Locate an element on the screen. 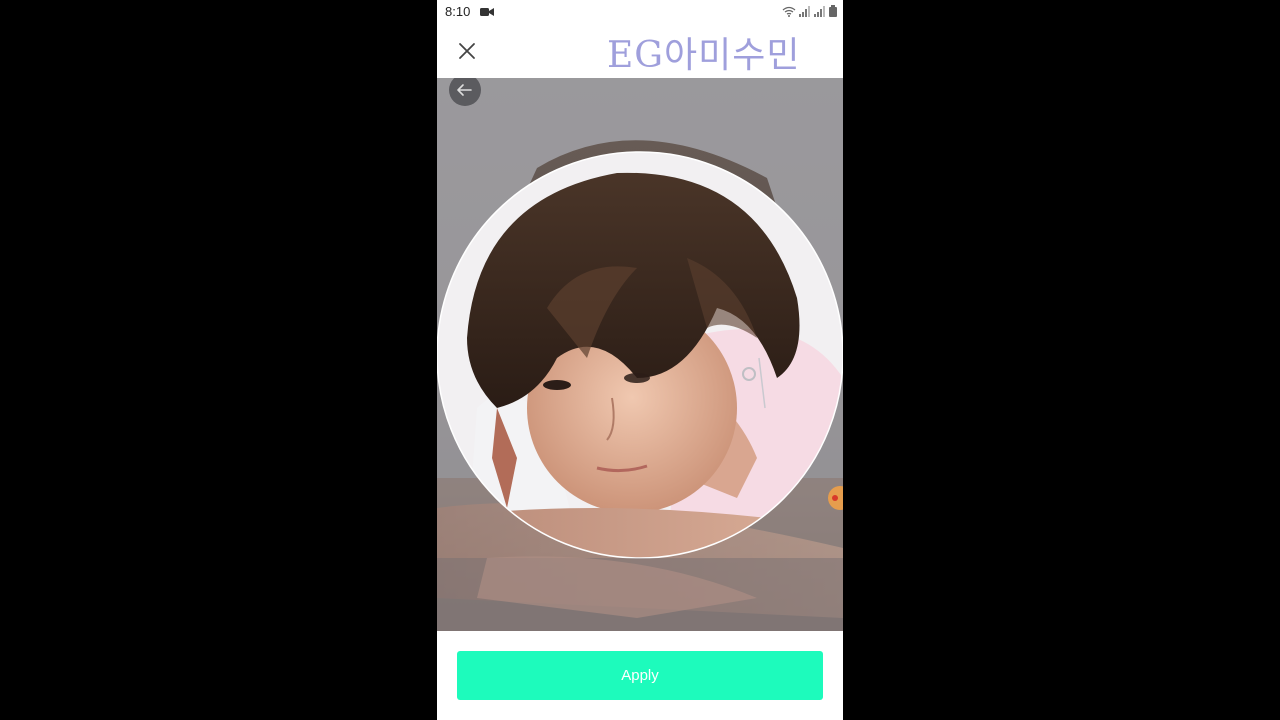  header: EG아미수민 is located at coordinates (640, 51).